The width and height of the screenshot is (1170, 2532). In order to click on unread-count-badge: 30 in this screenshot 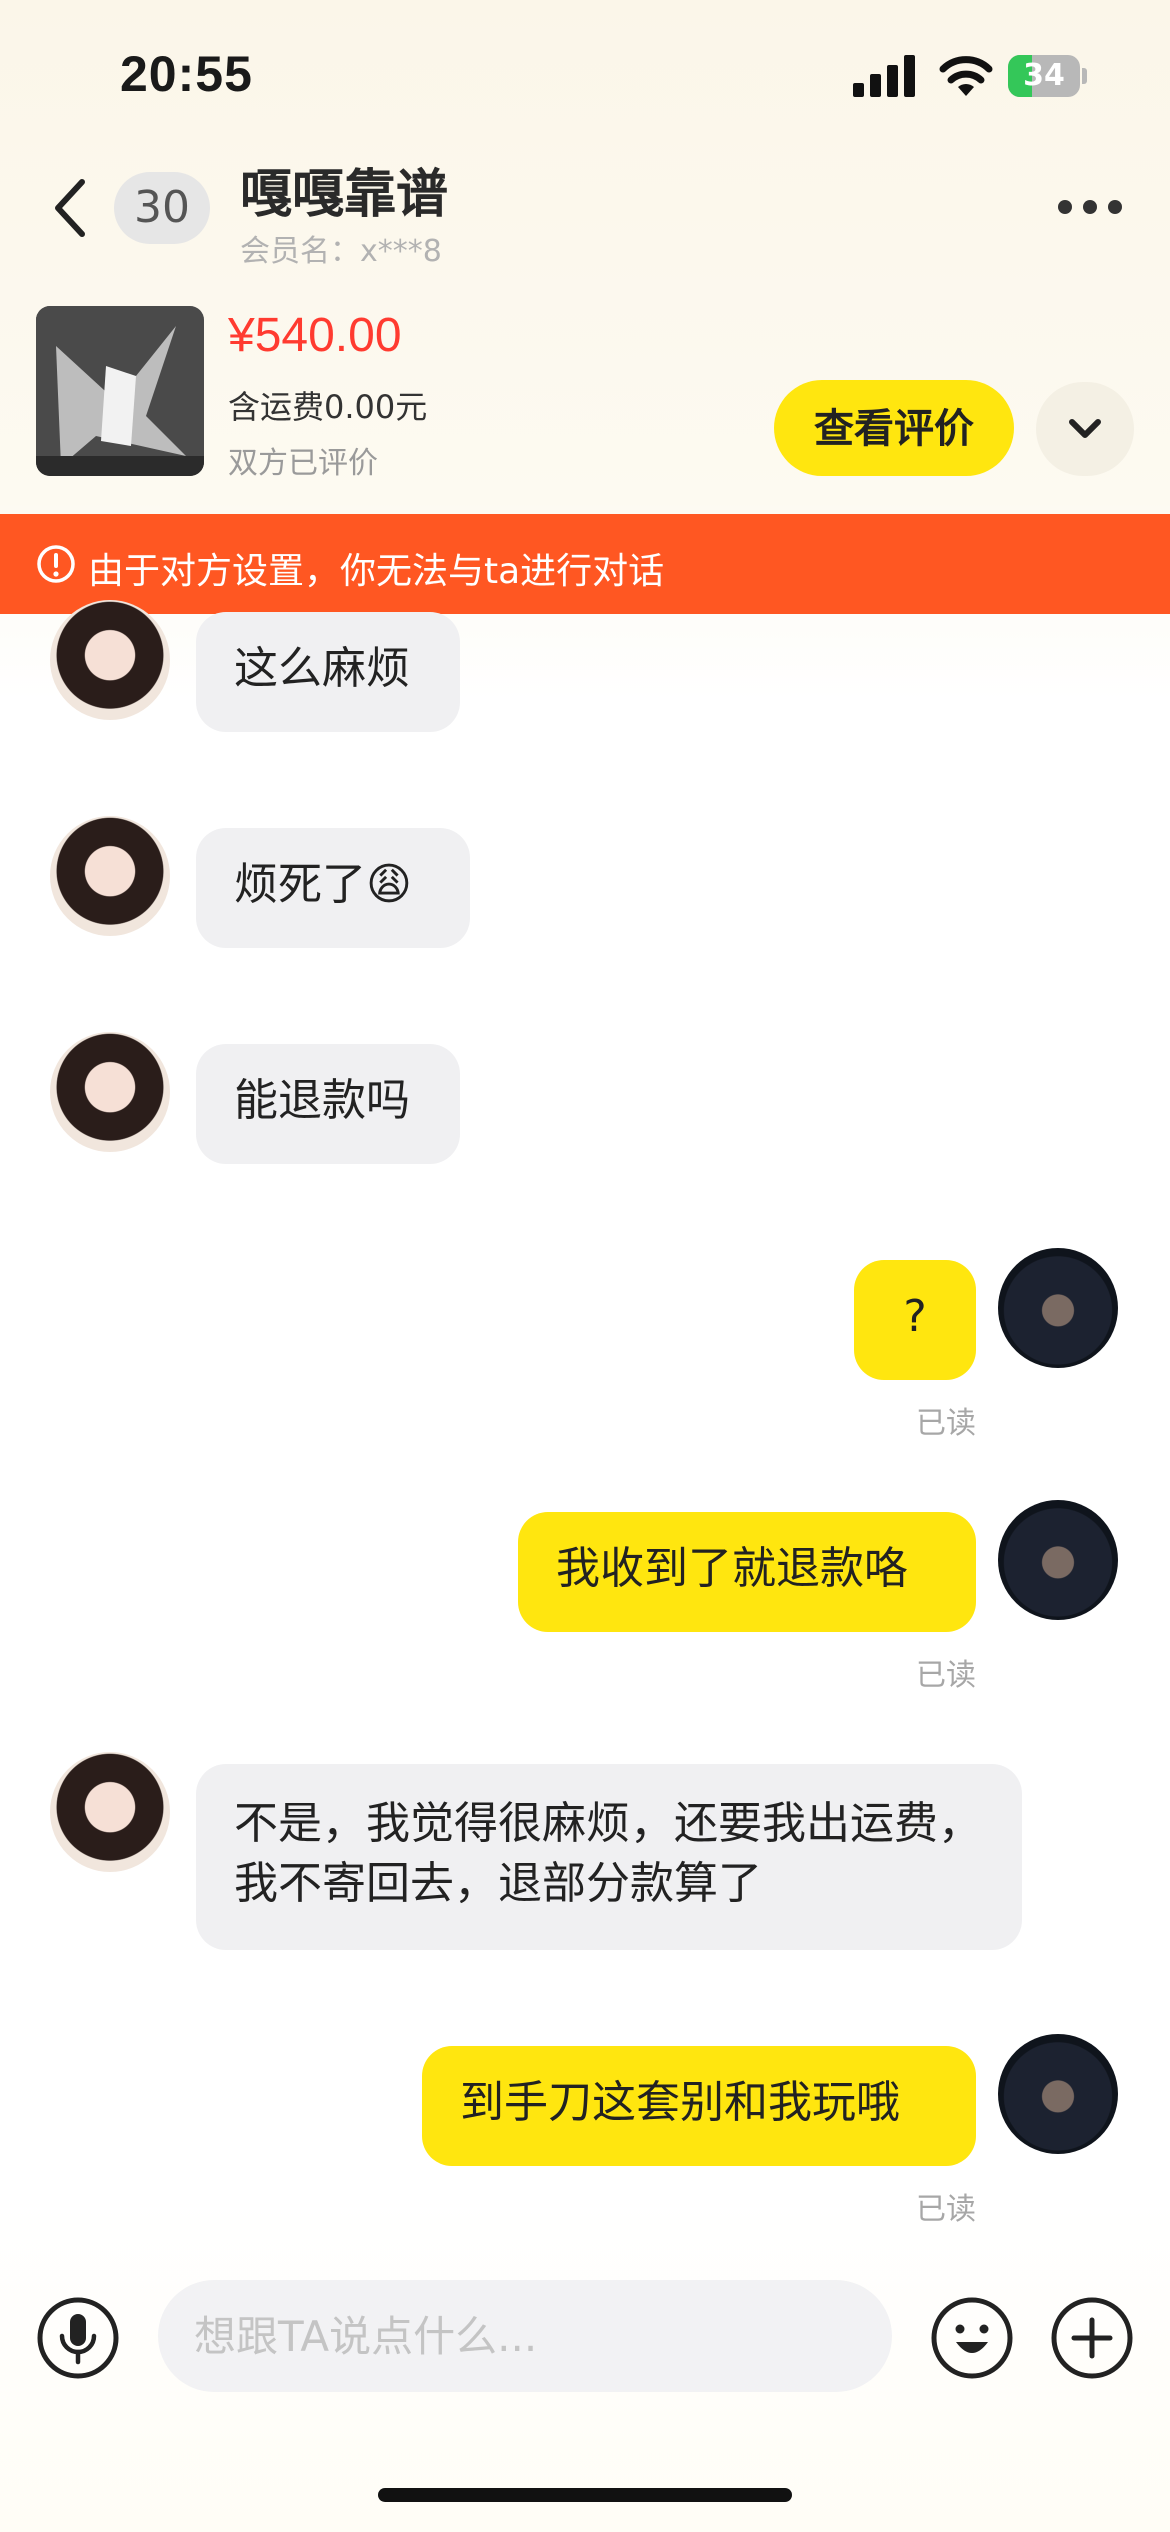, I will do `click(162, 208)`.